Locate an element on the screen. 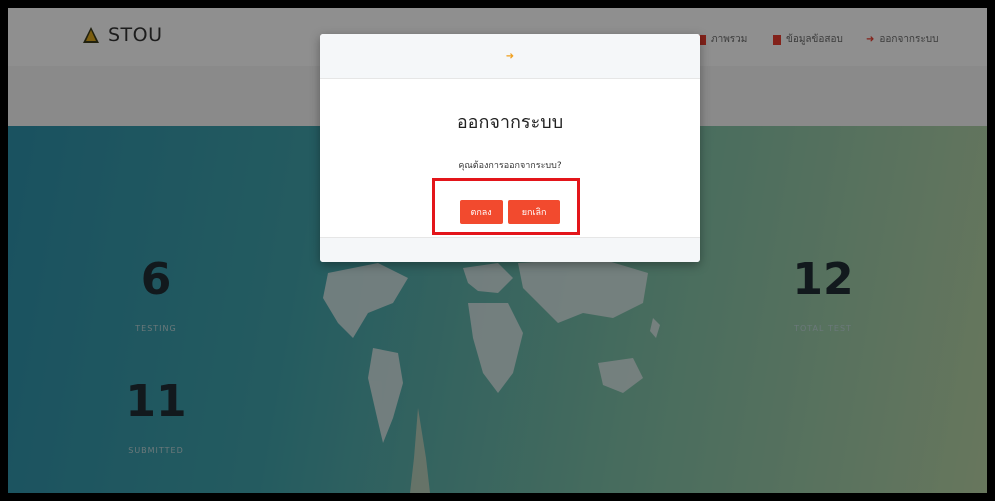 The image size is (995, 501). modal-footer is located at coordinates (510, 249).